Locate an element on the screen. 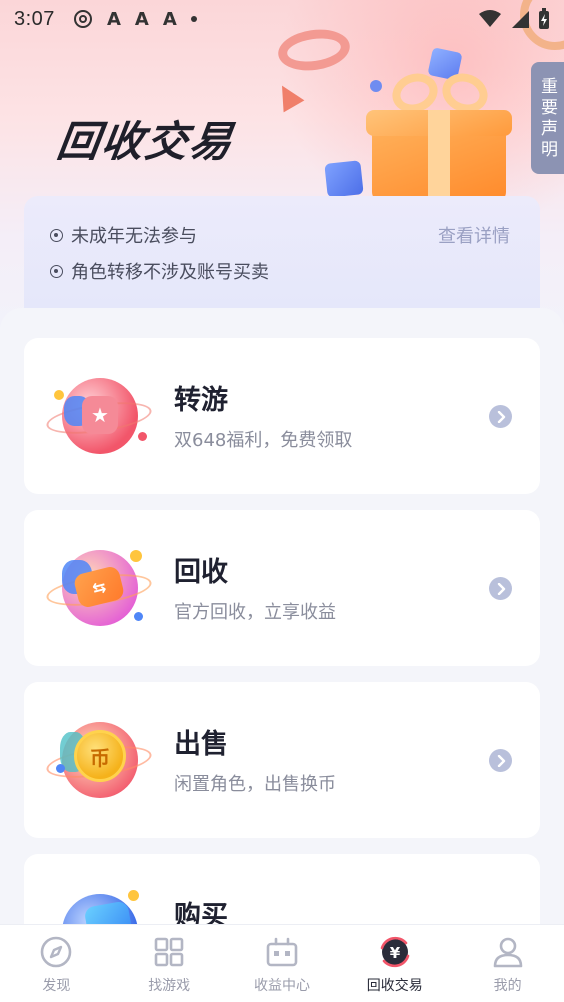 This screenshot has width=564, height=1002. yuan-exchange-icon: ¥ is located at coordinates (395, 952).